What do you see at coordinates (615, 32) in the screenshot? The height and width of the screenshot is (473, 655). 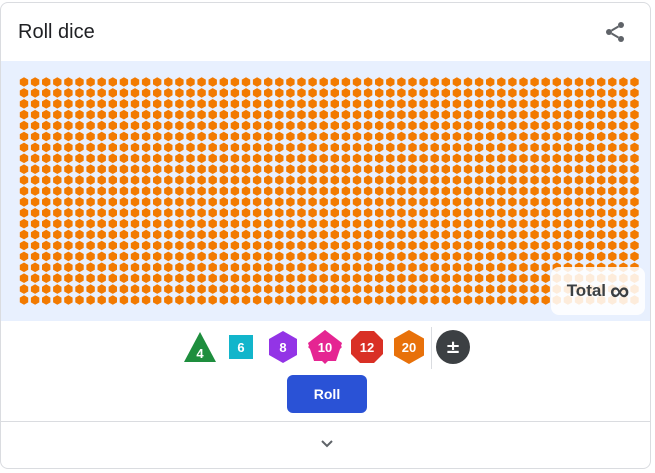 I see `share-icon` at bounding box center [615, 32].